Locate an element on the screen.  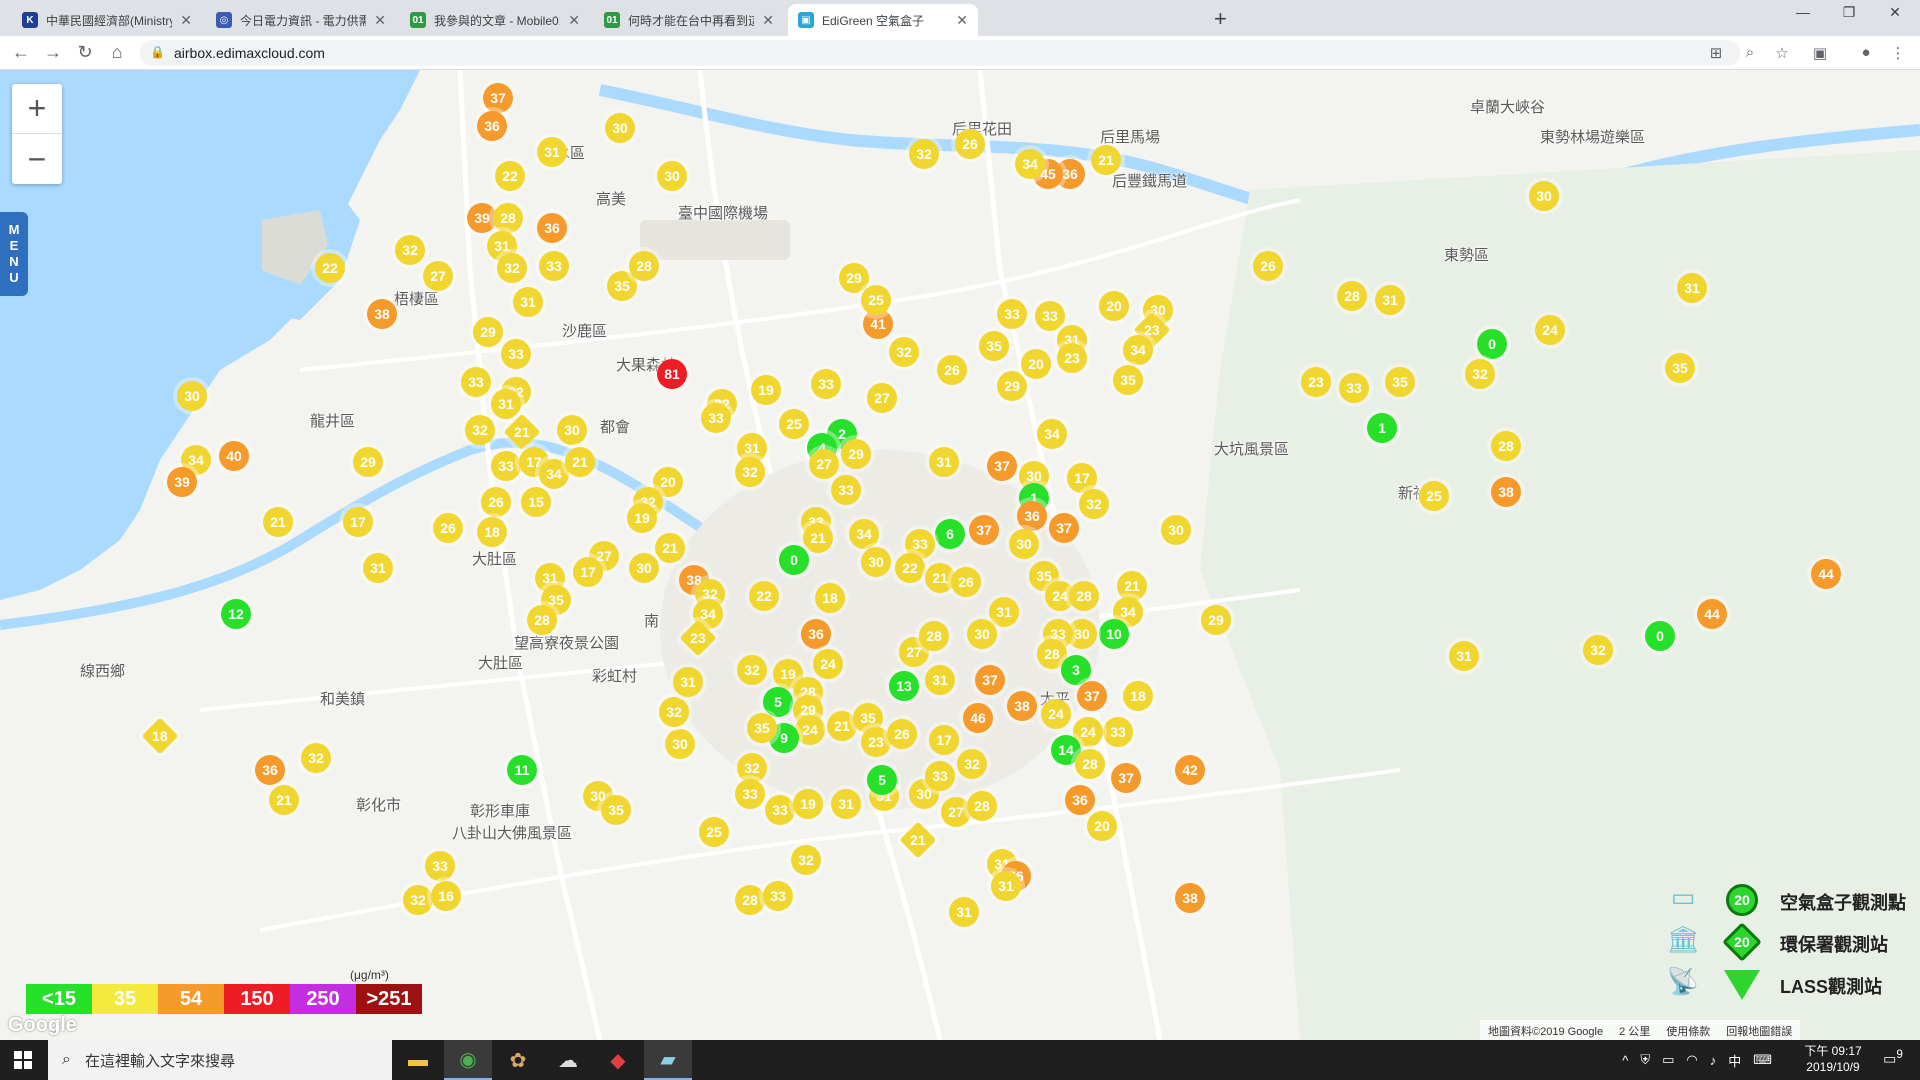
close-window-icon: ✕ is located at coordinates (1895, 12).